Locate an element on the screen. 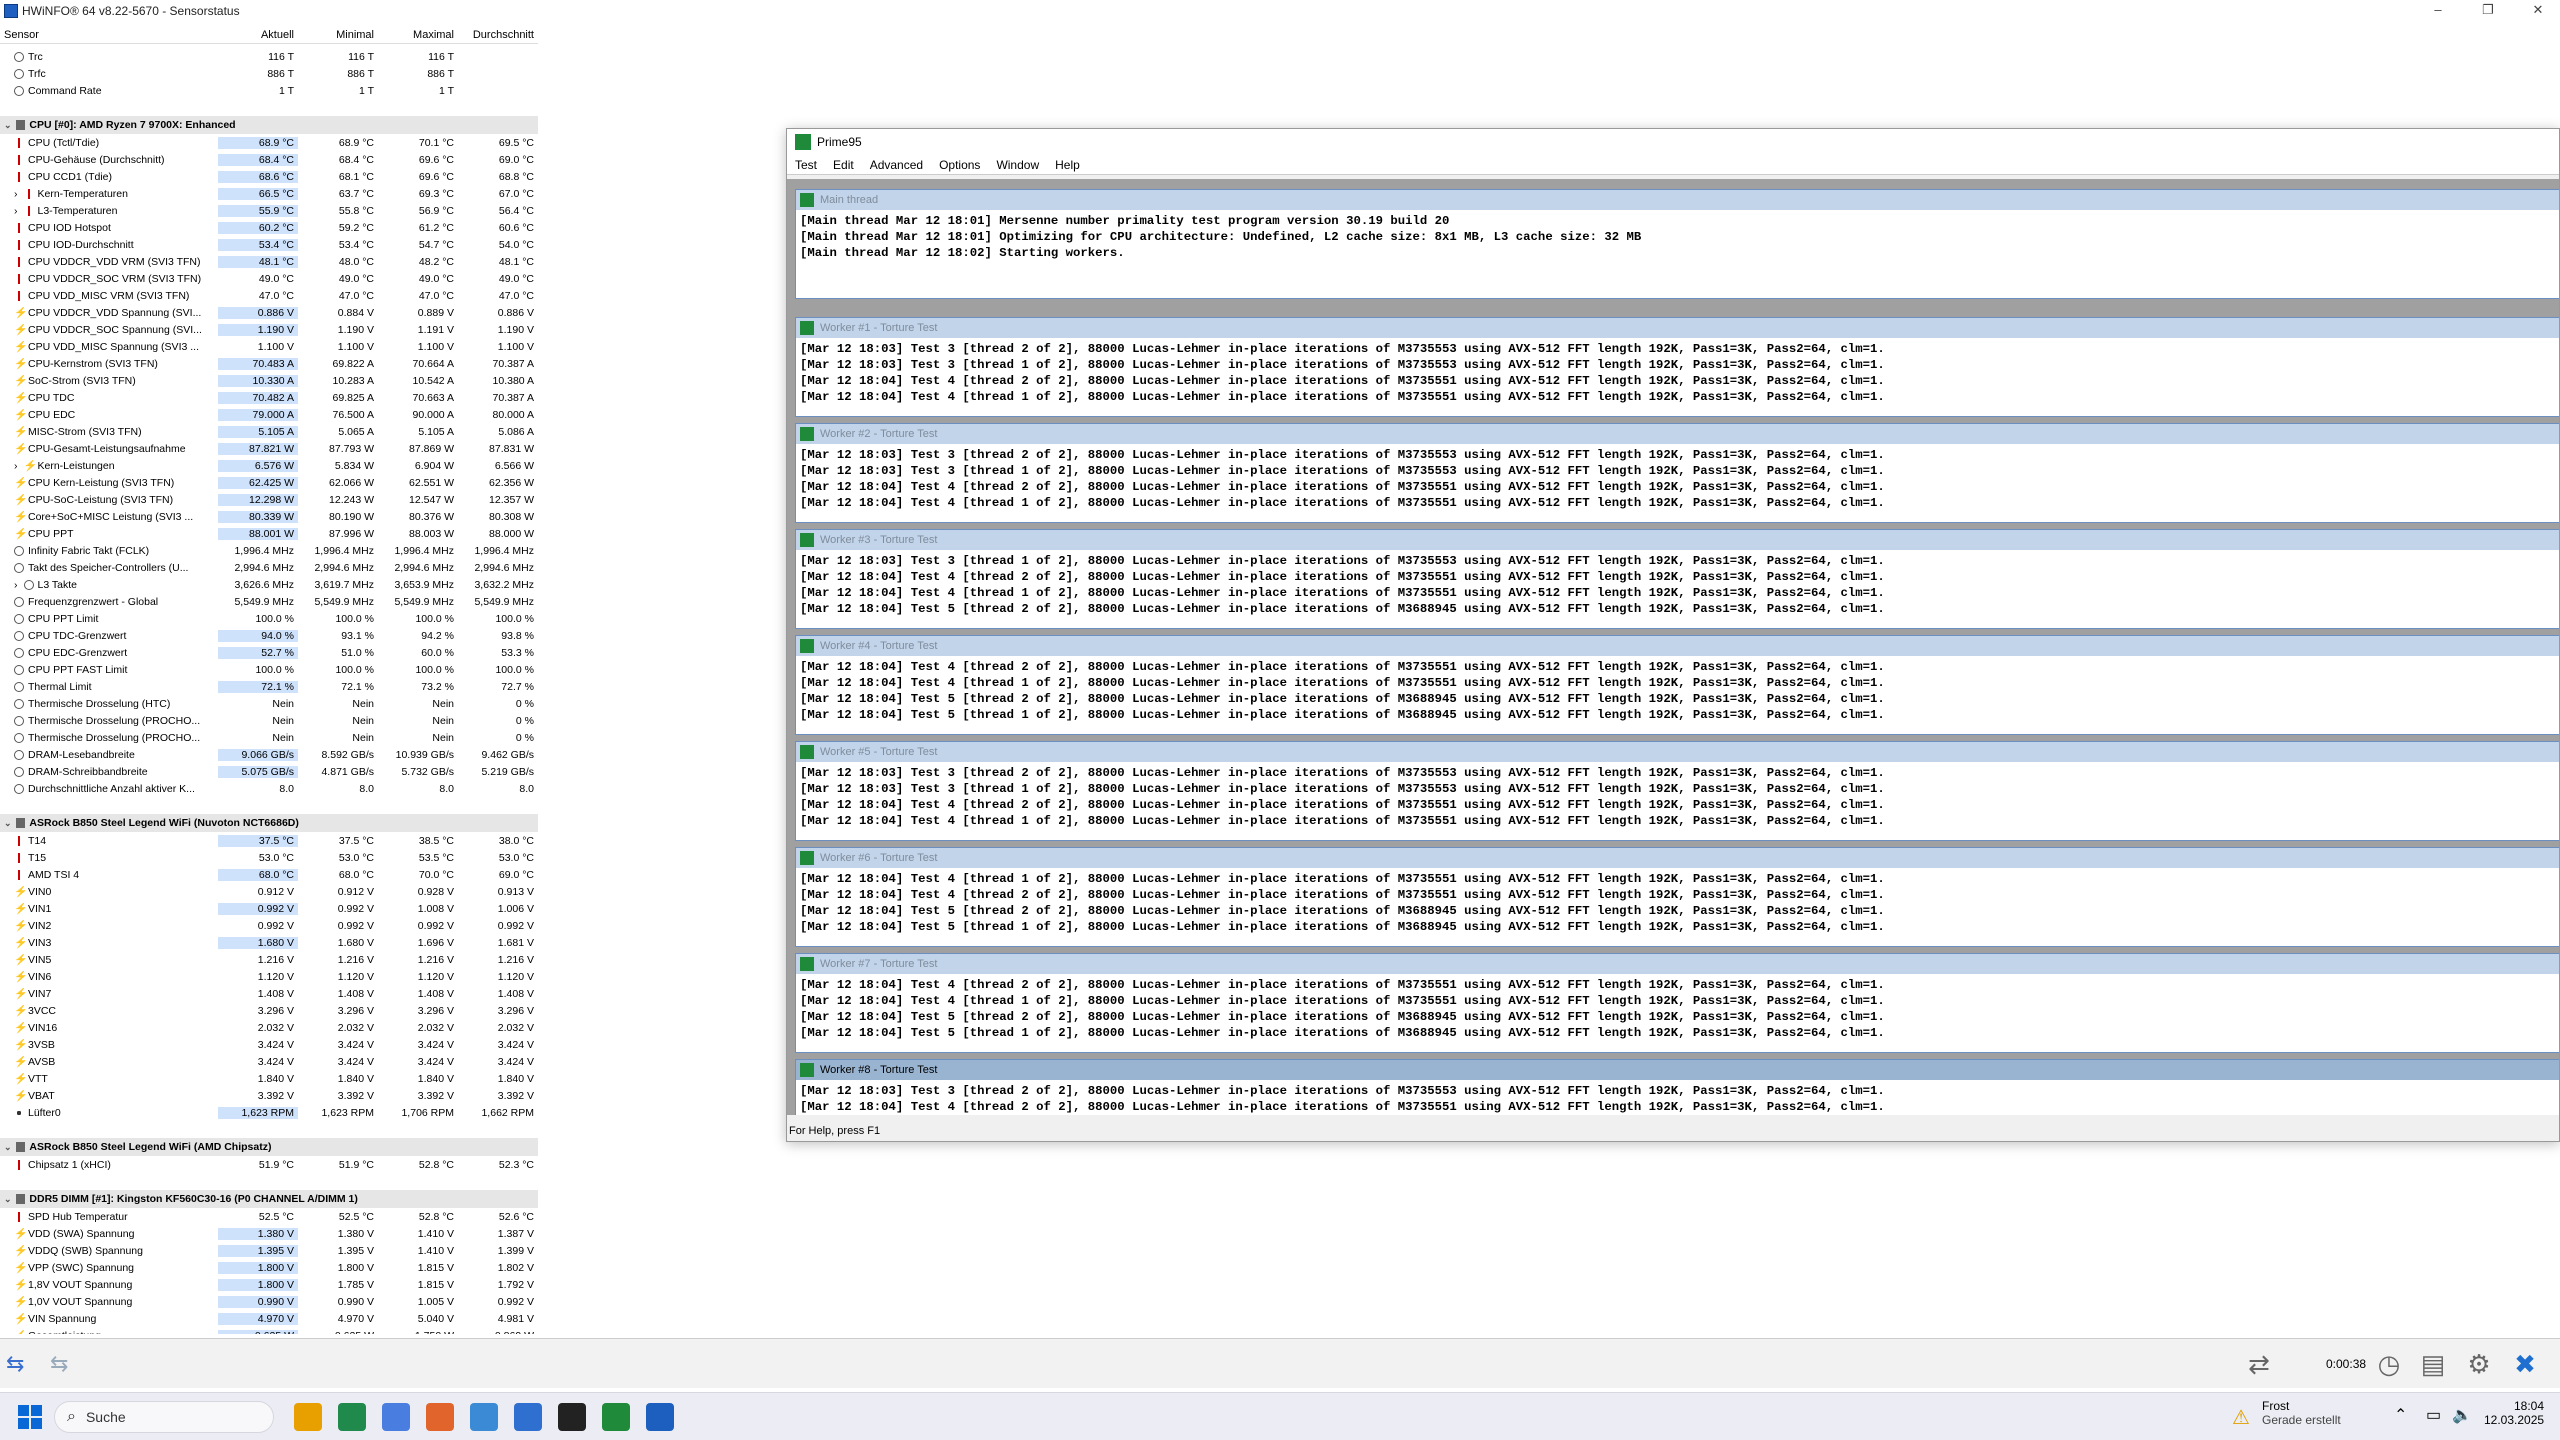 The image size is (2560, 1440). settings-gear-icon: ⚙ is located at coordinates (2479, 1364).